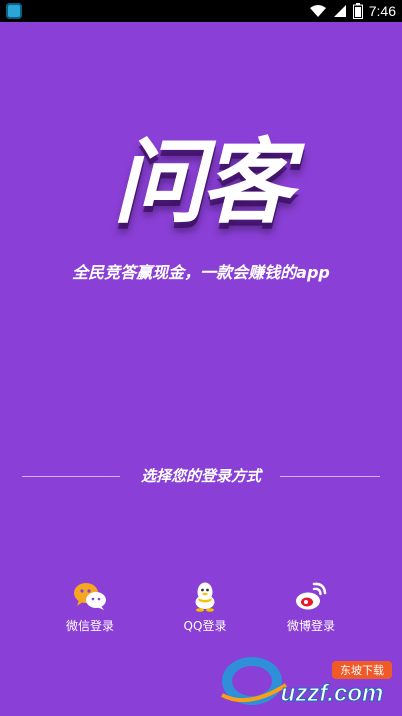  Describe the element at coordinates (357, 11) in the screenshot. I see `battery-icon` at that location.